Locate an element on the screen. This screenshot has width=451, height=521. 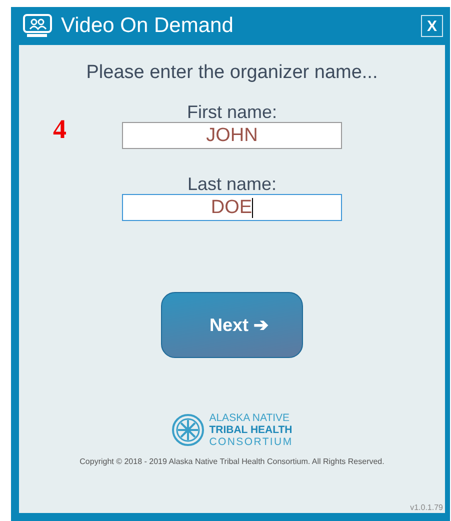
copyright-text: Copyright © 2018 - 2019 Alaska Native Tribal Health Consortium. All Rights Reserved. is located at coordinates (232, 461).